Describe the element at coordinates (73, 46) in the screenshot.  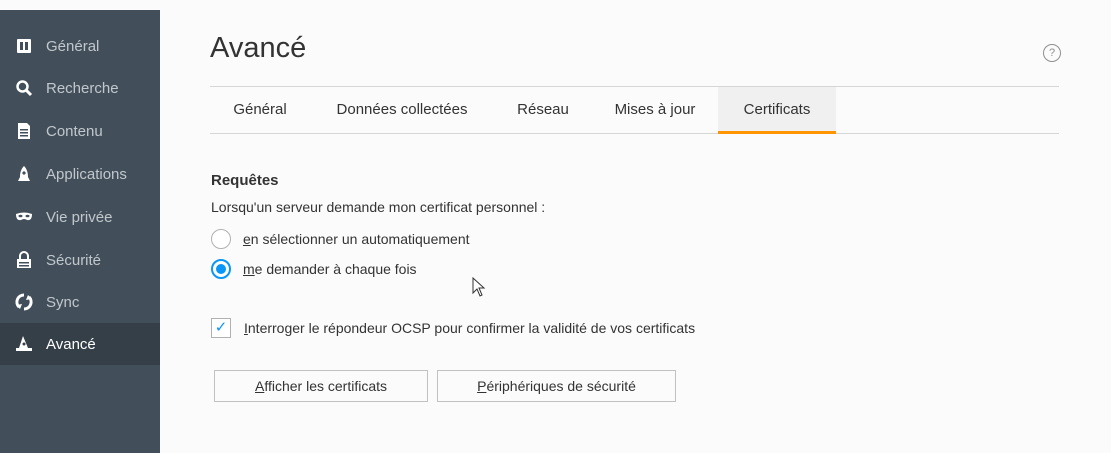
I see `sidebar-item-label: Général` at that location.